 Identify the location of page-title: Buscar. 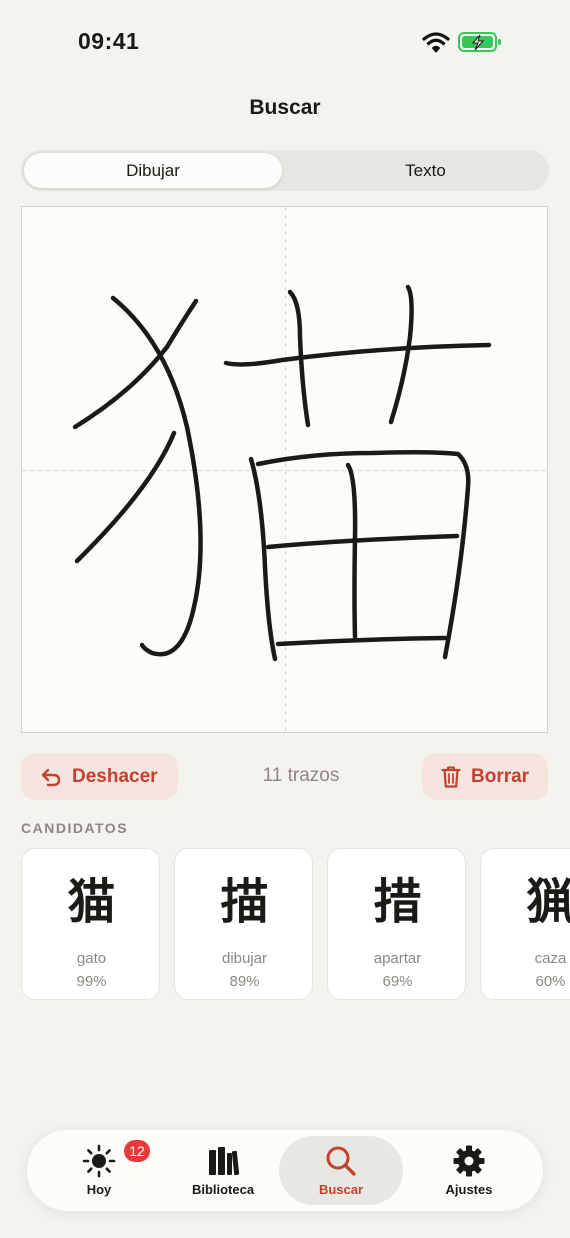
(285, 107).